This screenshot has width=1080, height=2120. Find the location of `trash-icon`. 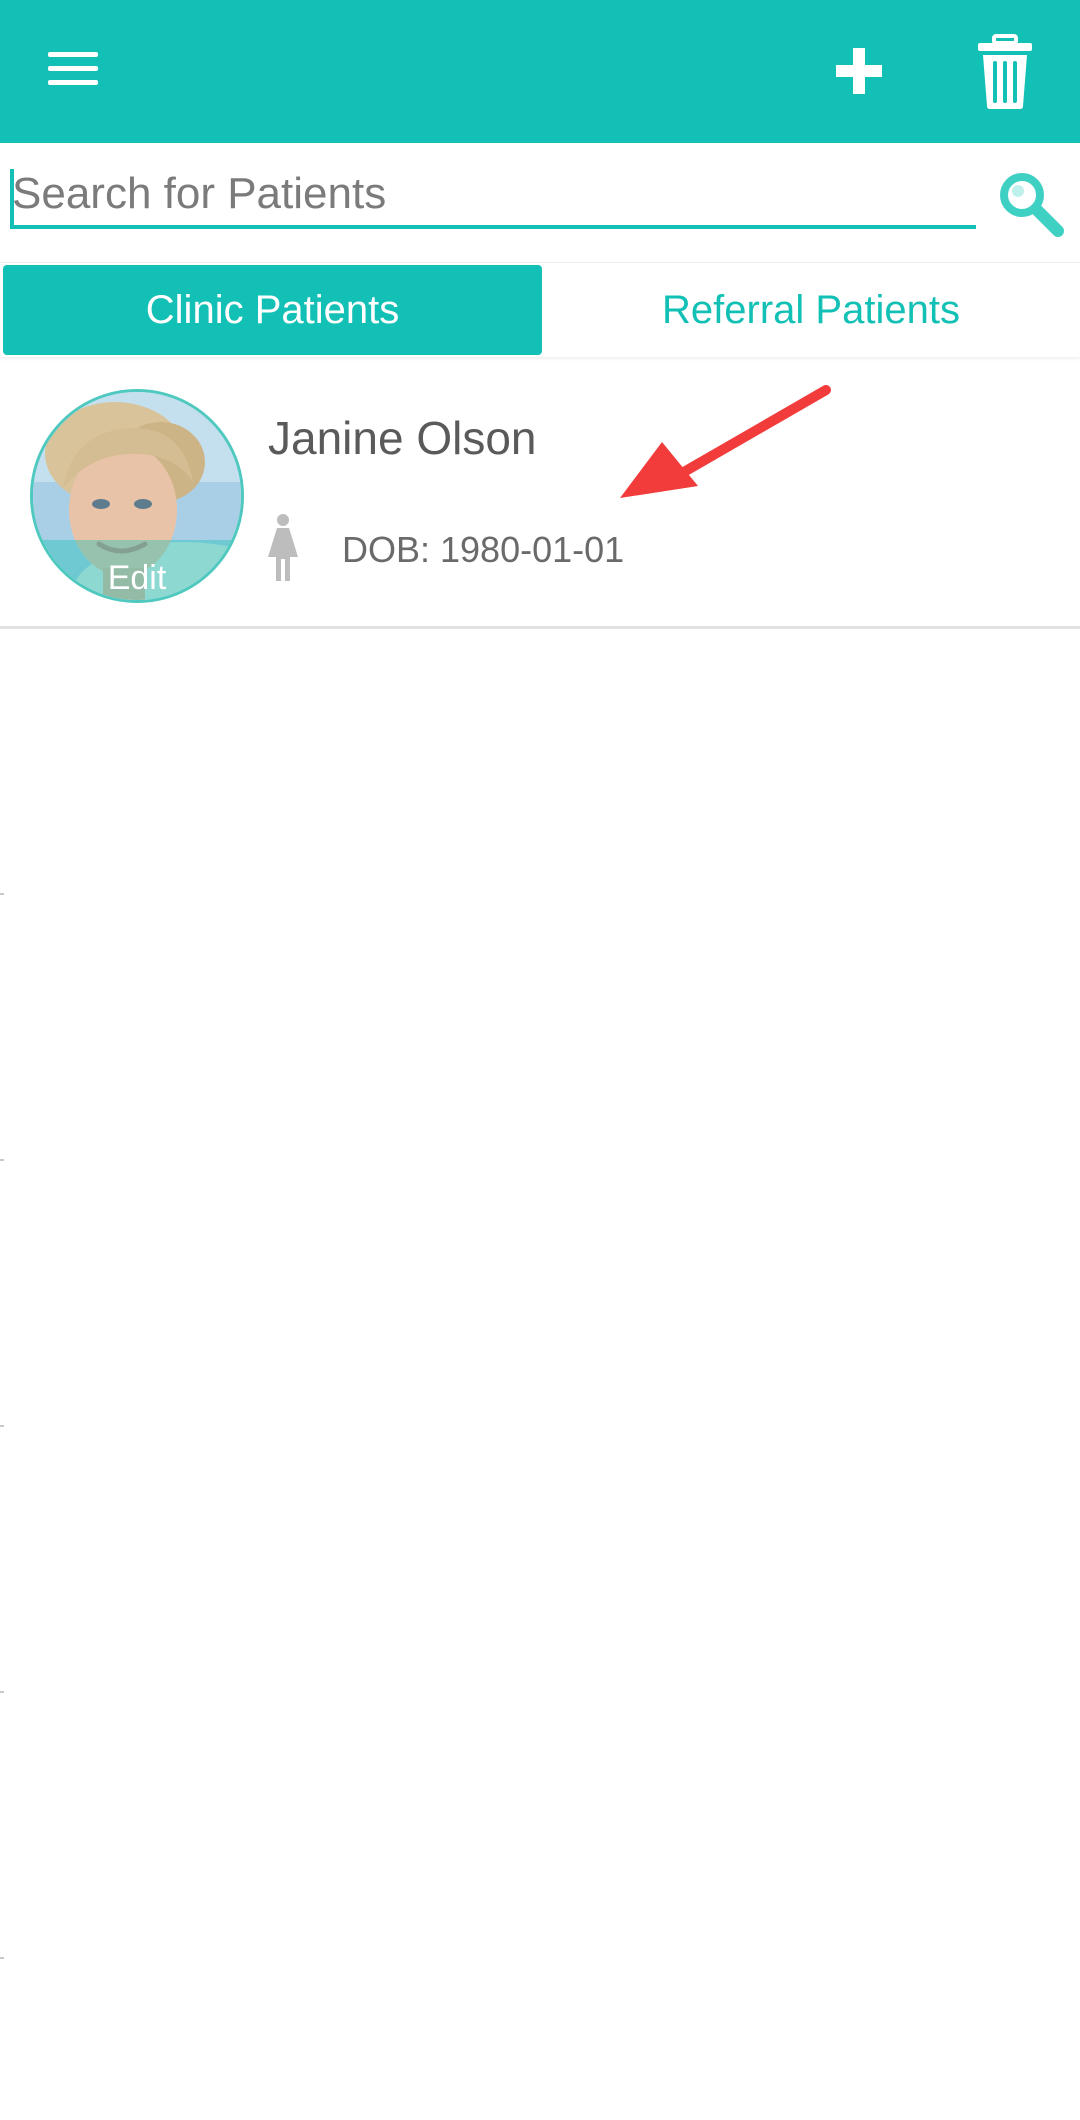

trash-icon is located at coordinates (1005, 72).